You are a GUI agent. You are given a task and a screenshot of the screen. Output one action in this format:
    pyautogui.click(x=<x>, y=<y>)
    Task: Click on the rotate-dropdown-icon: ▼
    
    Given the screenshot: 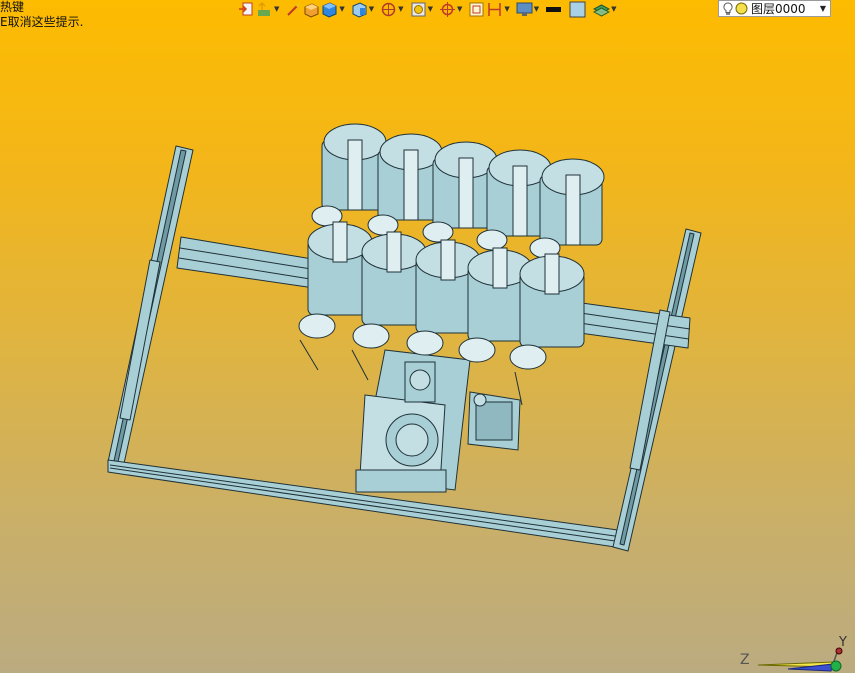 What is the action you would take?
    pyautogui.click(x=400, y=9)
    